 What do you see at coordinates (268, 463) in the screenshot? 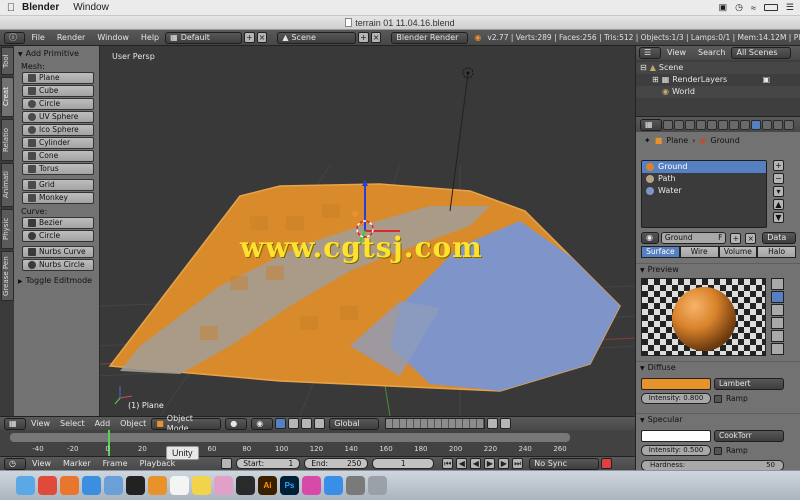
I see `start-frame-field: Start: 1` at bounding box center [268, 463].